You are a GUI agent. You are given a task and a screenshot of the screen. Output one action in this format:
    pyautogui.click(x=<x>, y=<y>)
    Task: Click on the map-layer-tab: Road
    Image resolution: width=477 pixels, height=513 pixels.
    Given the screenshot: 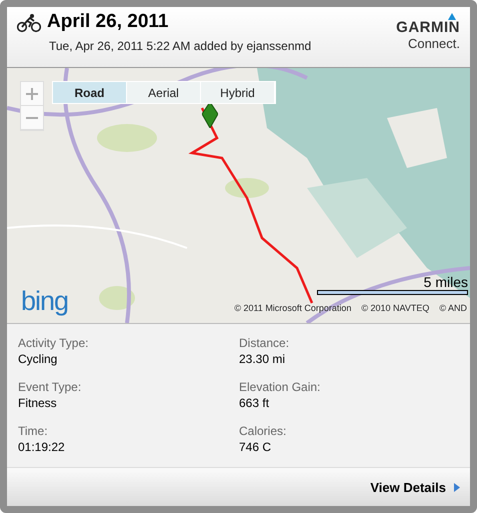 What is the action you would take?
    pyautogui.click(x=90, y=92)
    